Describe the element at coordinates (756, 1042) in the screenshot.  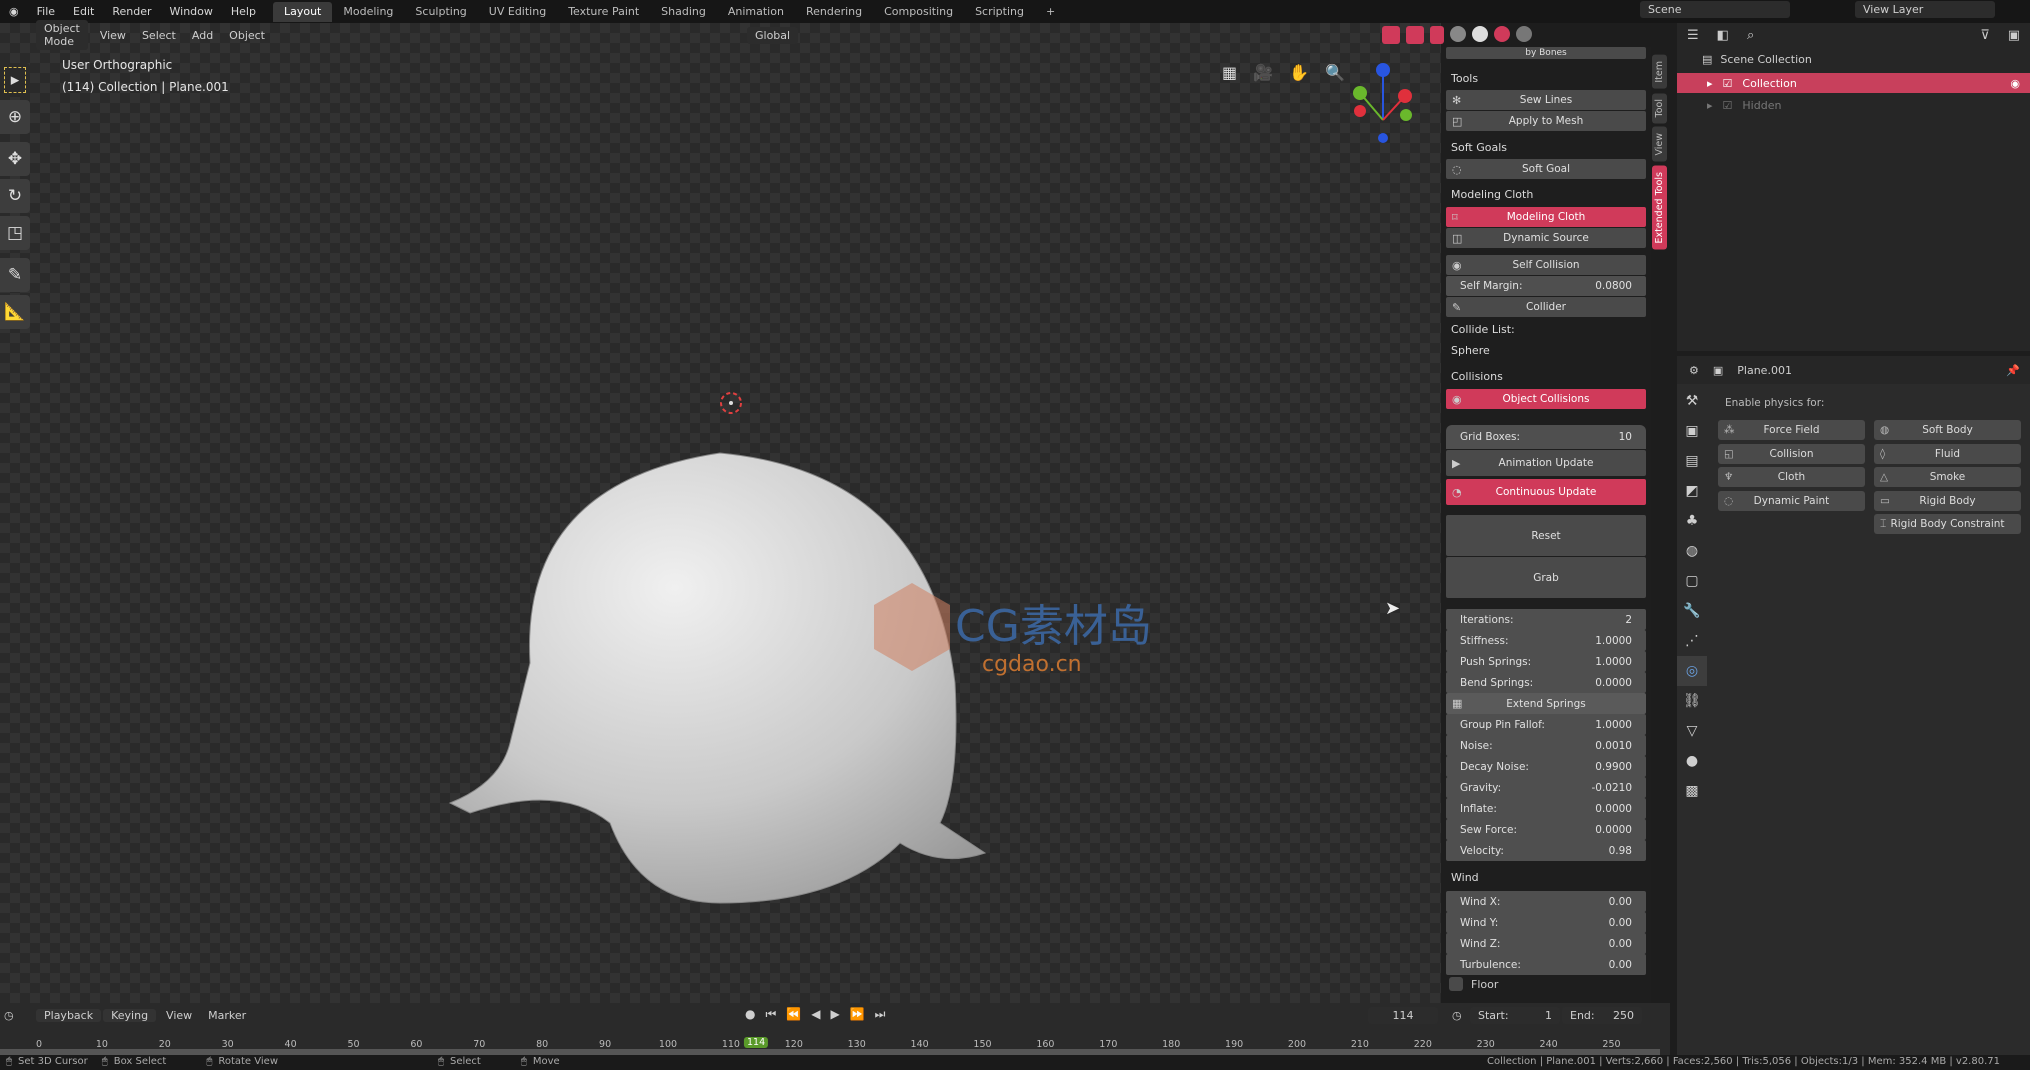
I see `current-frame-marker: 114` at that location.